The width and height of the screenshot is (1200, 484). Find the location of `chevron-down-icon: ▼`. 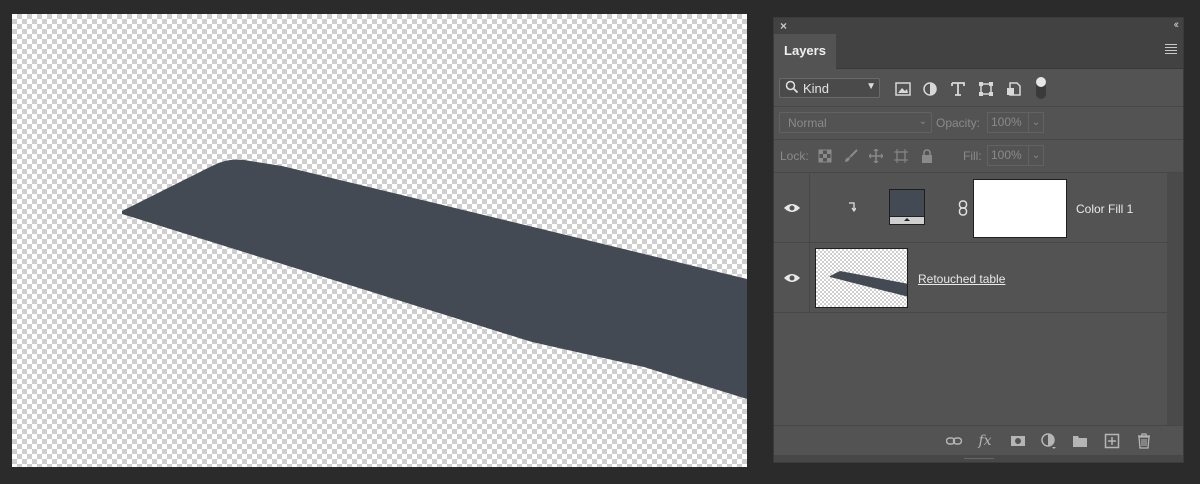

chevron-down-icon: ▼ is located at coordinates (871, 86).